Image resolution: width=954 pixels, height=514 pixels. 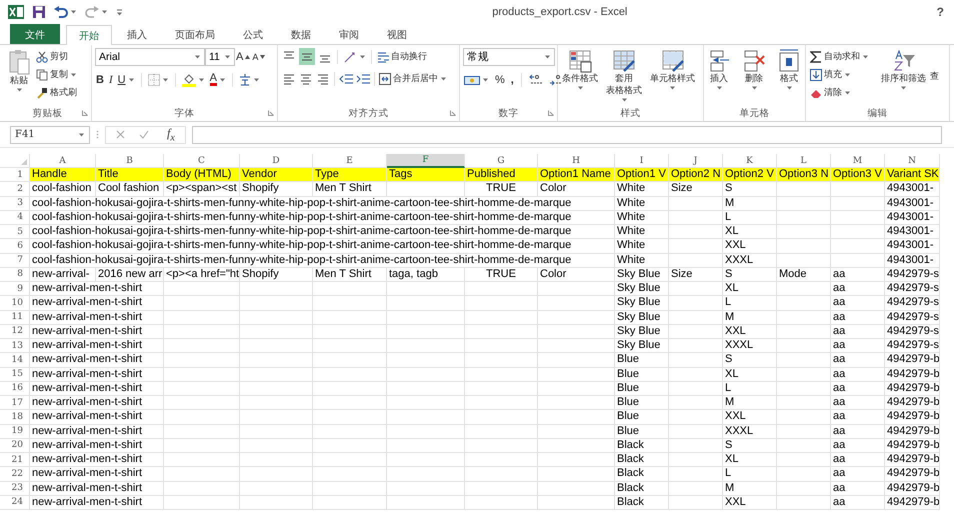 I want to click on select-all-icon, so click(x=24, y=162).